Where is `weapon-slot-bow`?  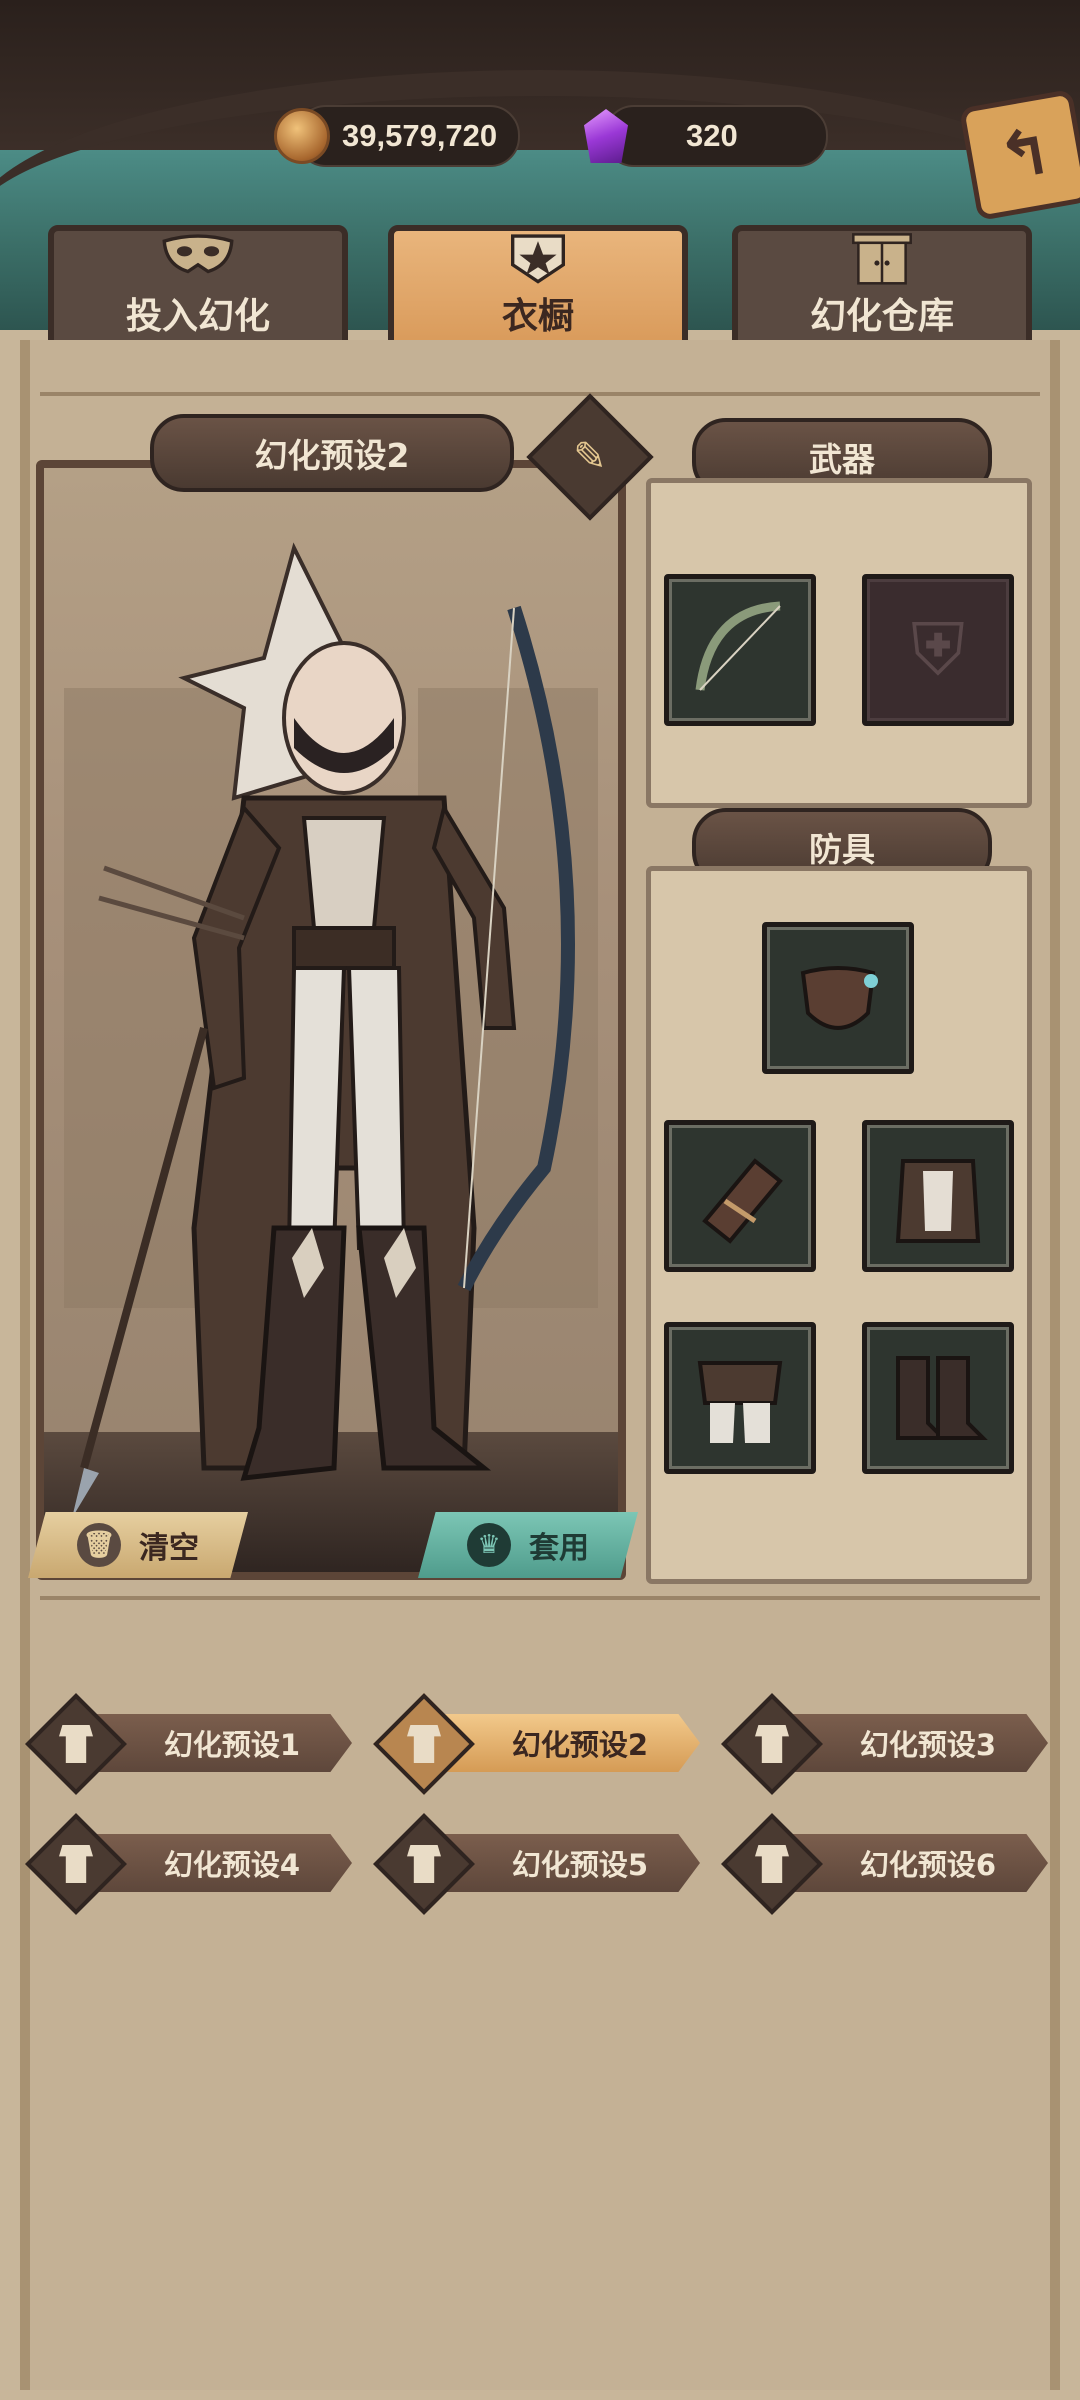
weapon-slot-bow is located at coordinates (740, 650).